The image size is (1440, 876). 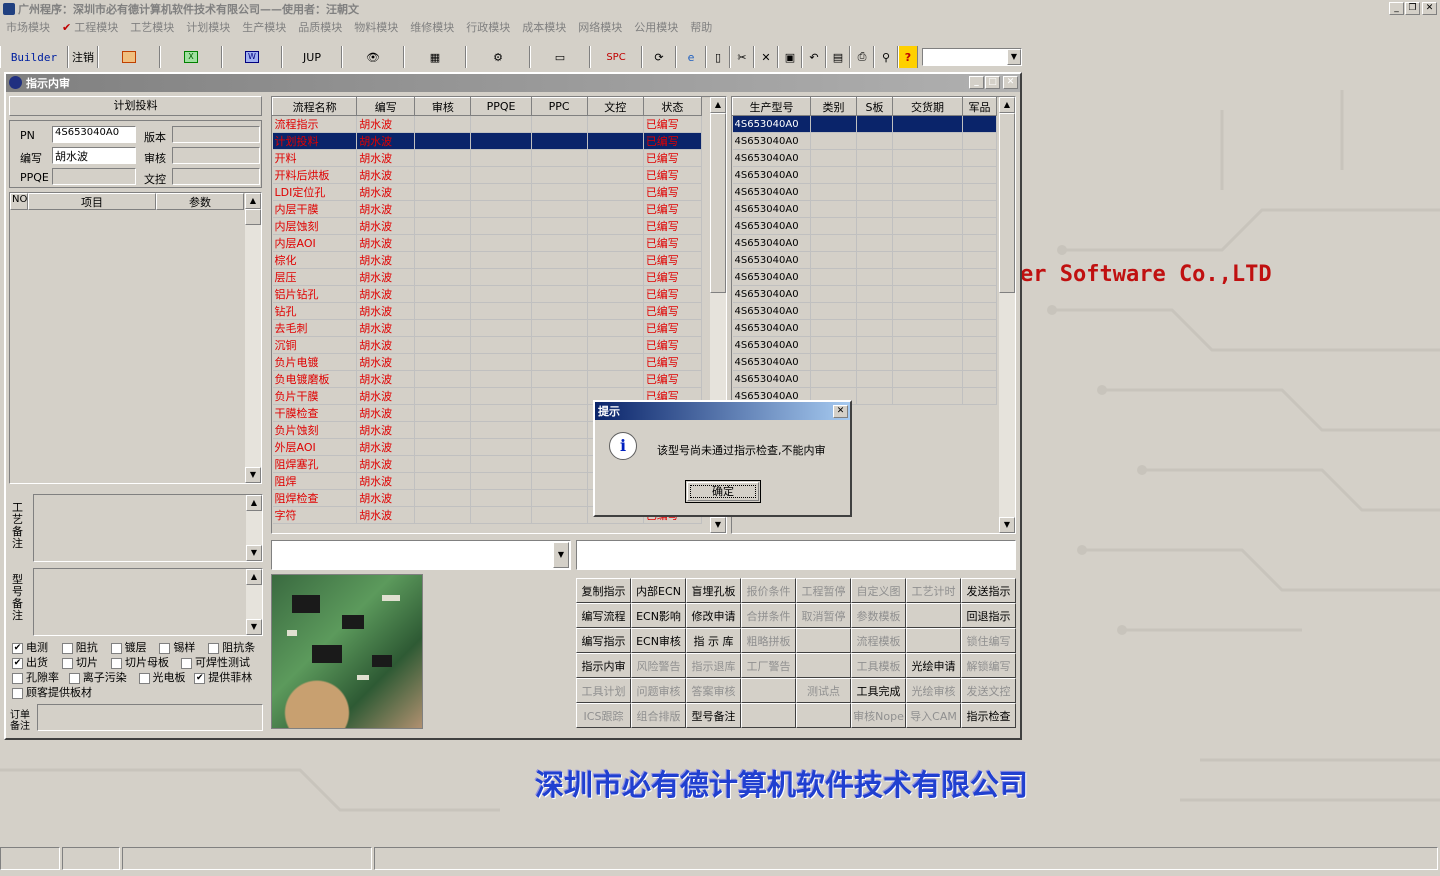 What do you see at coordinates (833, 106) in the screenshot?
I see `model-header-cell: 类别` at bounding box center [833, 106].